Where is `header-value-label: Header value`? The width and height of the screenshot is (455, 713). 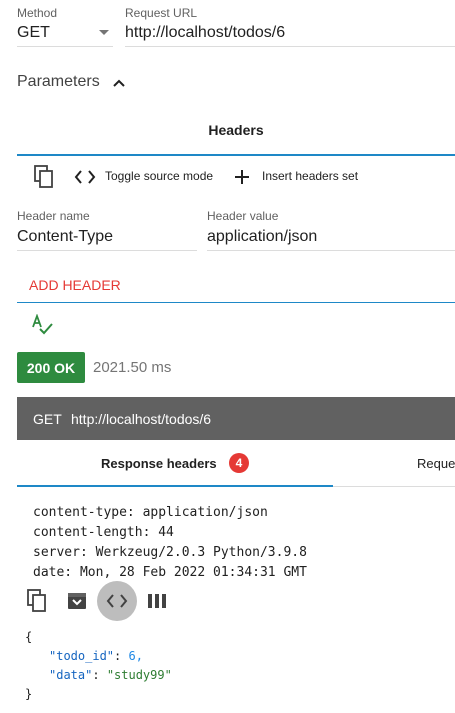 header-value-label: Header value is located at coordinates (243, 216).